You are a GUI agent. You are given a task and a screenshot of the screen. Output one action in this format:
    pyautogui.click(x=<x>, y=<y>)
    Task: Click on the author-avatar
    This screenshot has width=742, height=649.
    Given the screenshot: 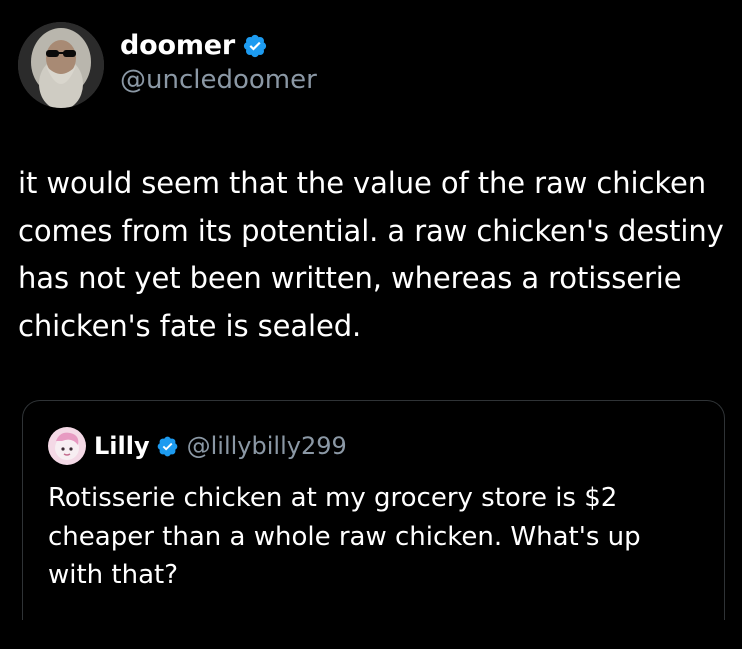 What is the action you would take?
    pyautogui.click(x=61, y=65)
    